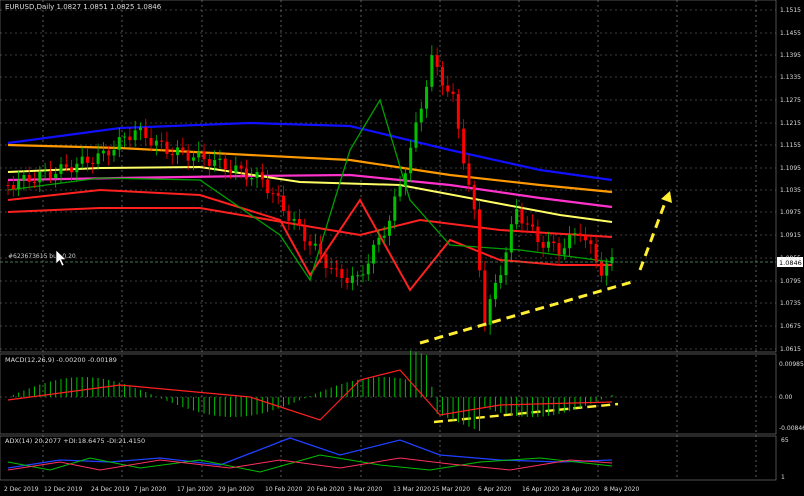  I want to click on date-tick-label: 12 Dec 2019, so click(63, 489).